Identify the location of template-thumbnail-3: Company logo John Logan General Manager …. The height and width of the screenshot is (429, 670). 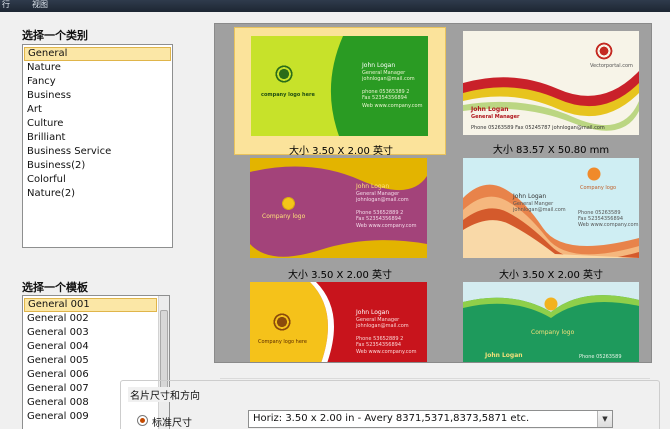
(340, 218).